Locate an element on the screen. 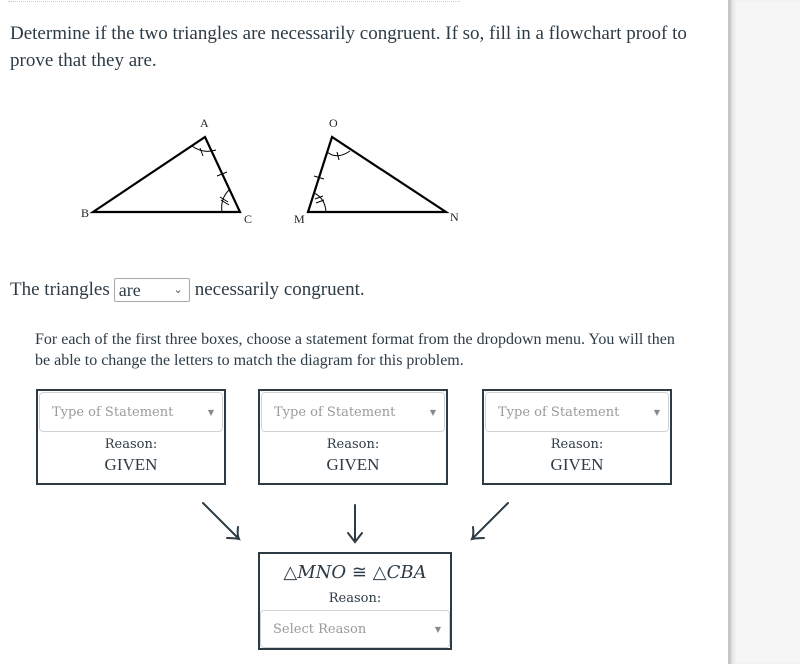 This screenshot has height=664, width=800. triangle-omn-shape is located at coordinates (378, 174).